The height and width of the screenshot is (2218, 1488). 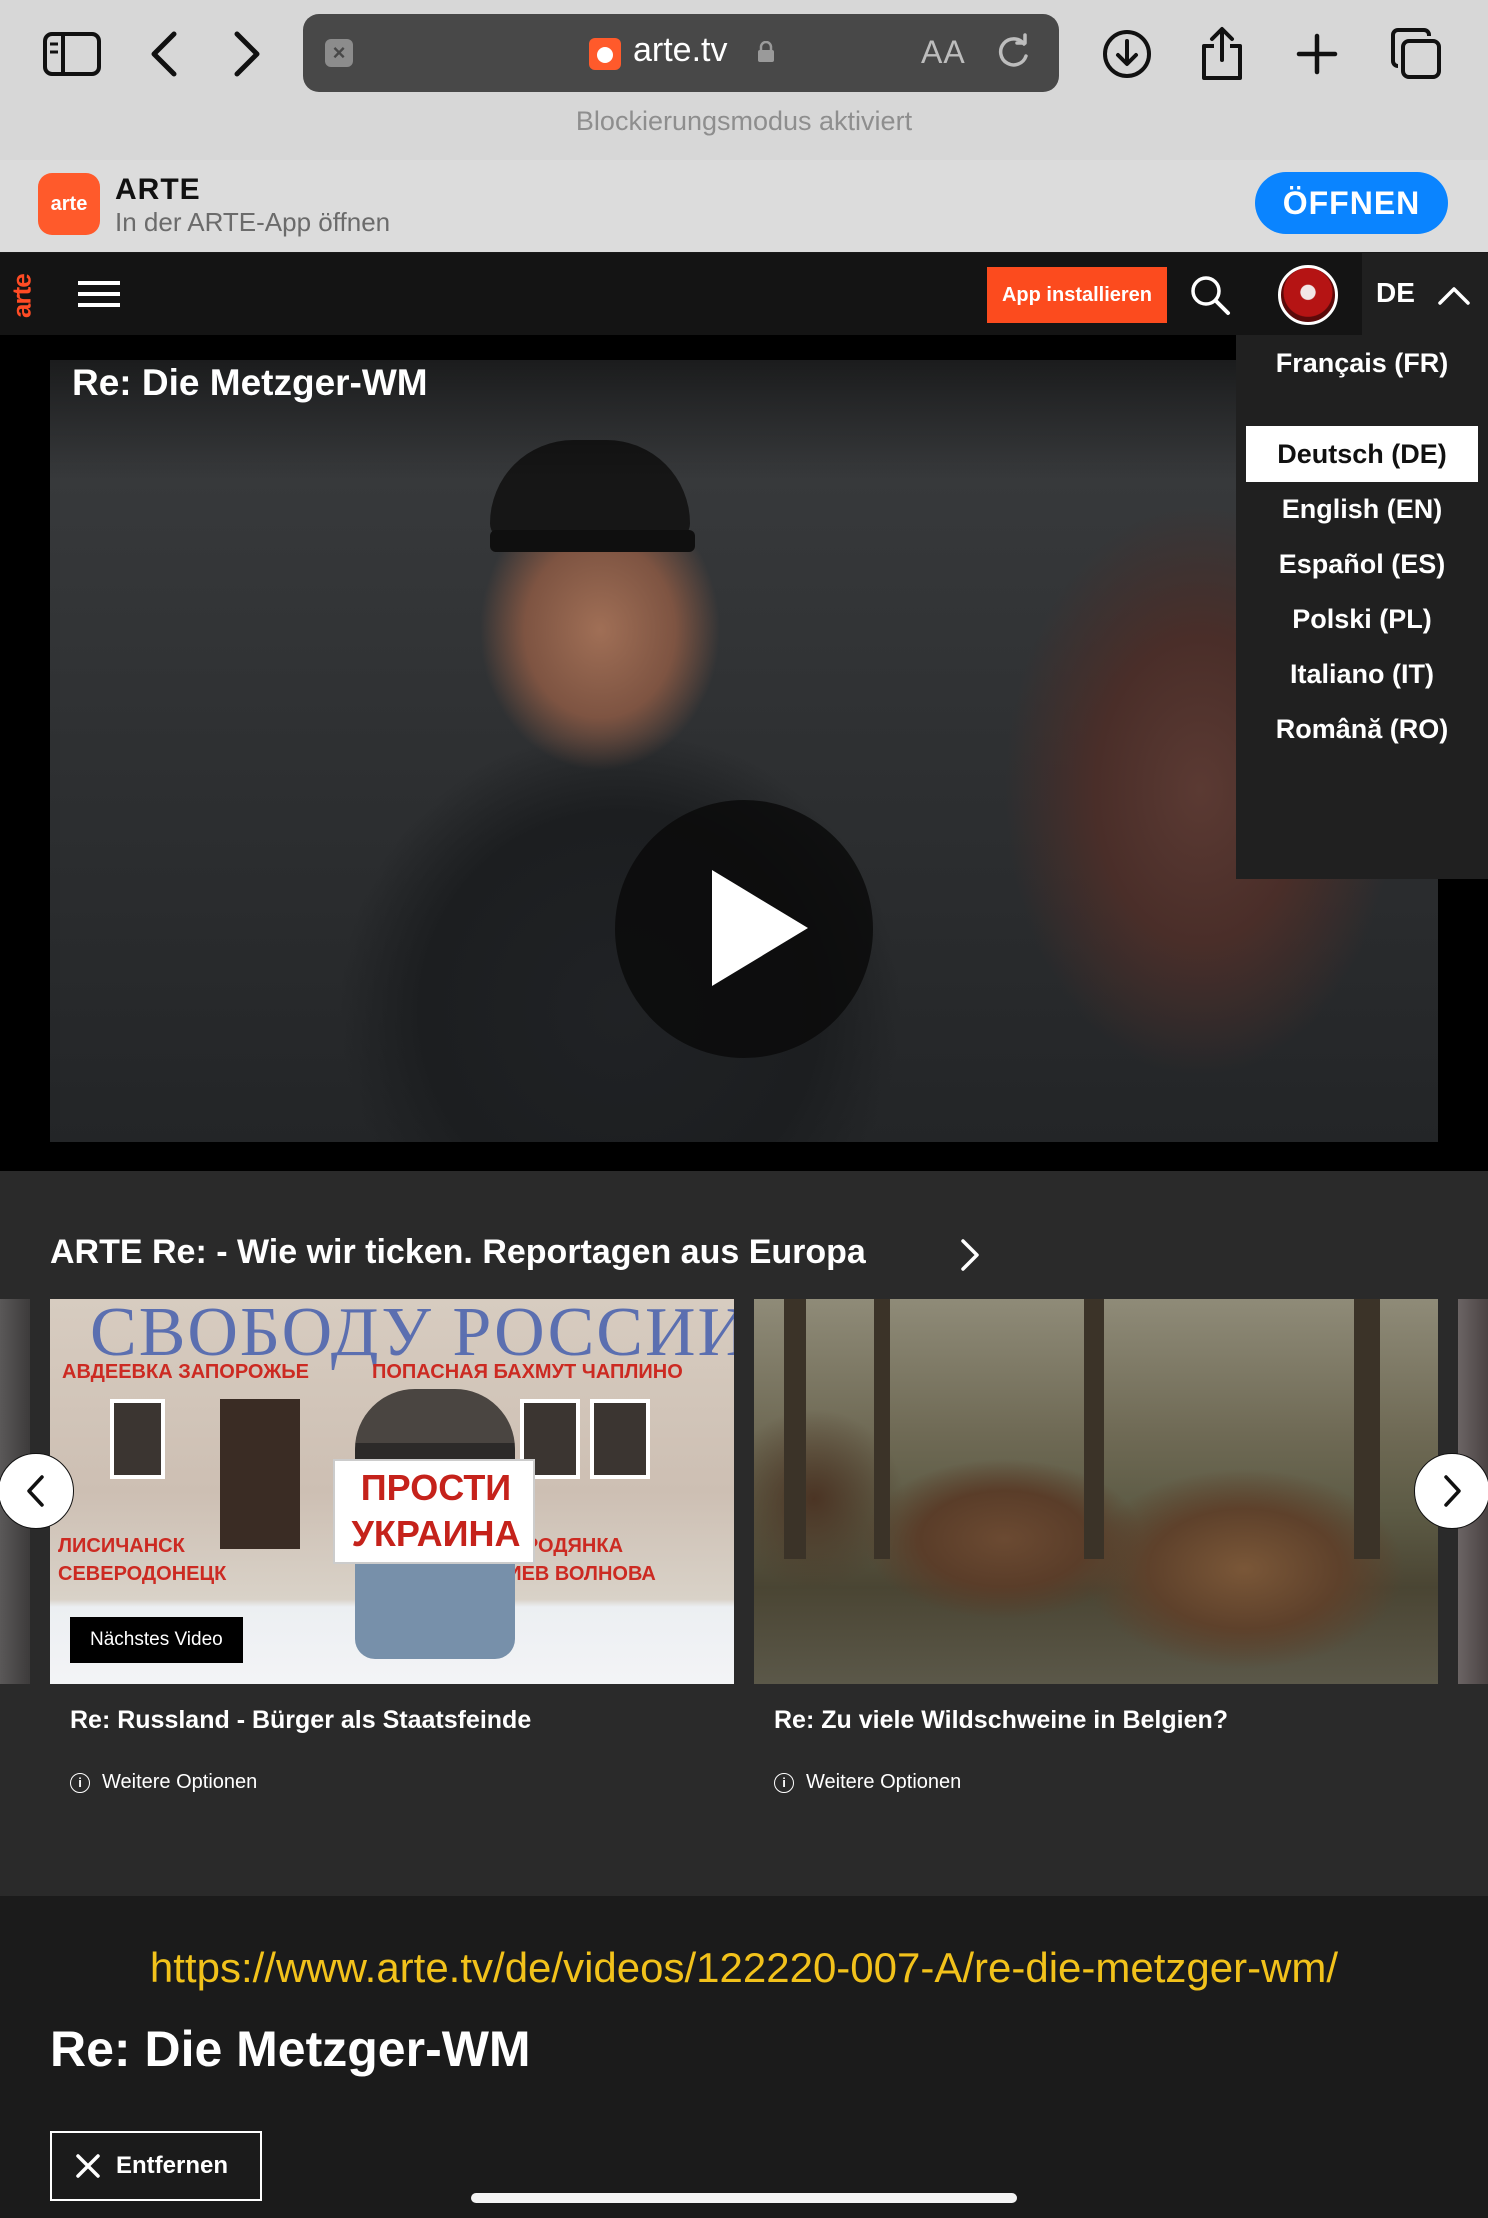 What do you see at coordinates (99, 294) in the screenshot?
I see `menu-icon` at bounding box center [99, 294].